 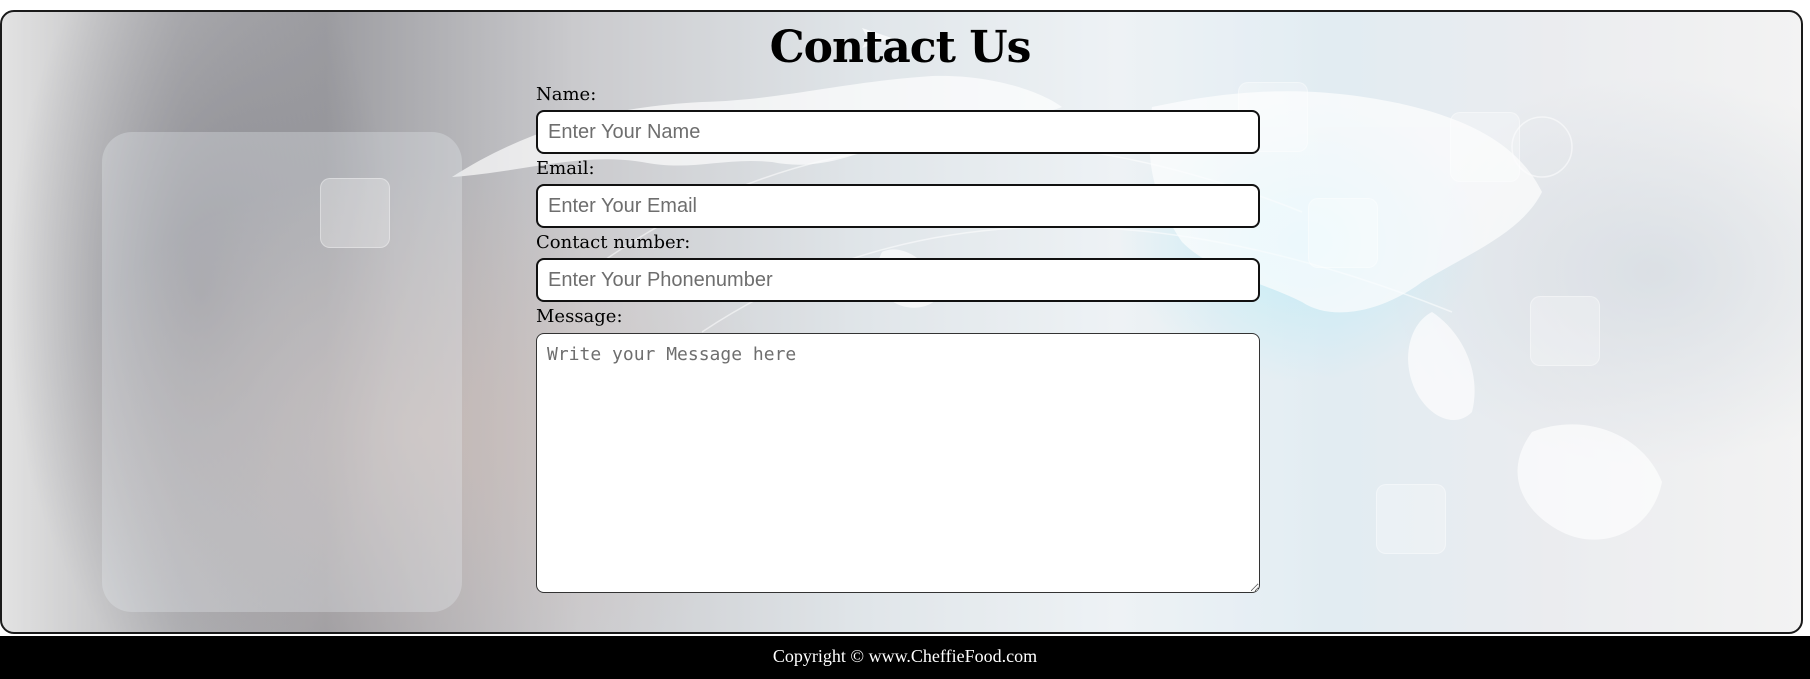 I want to click on name-input, so click(x=898, y=132).